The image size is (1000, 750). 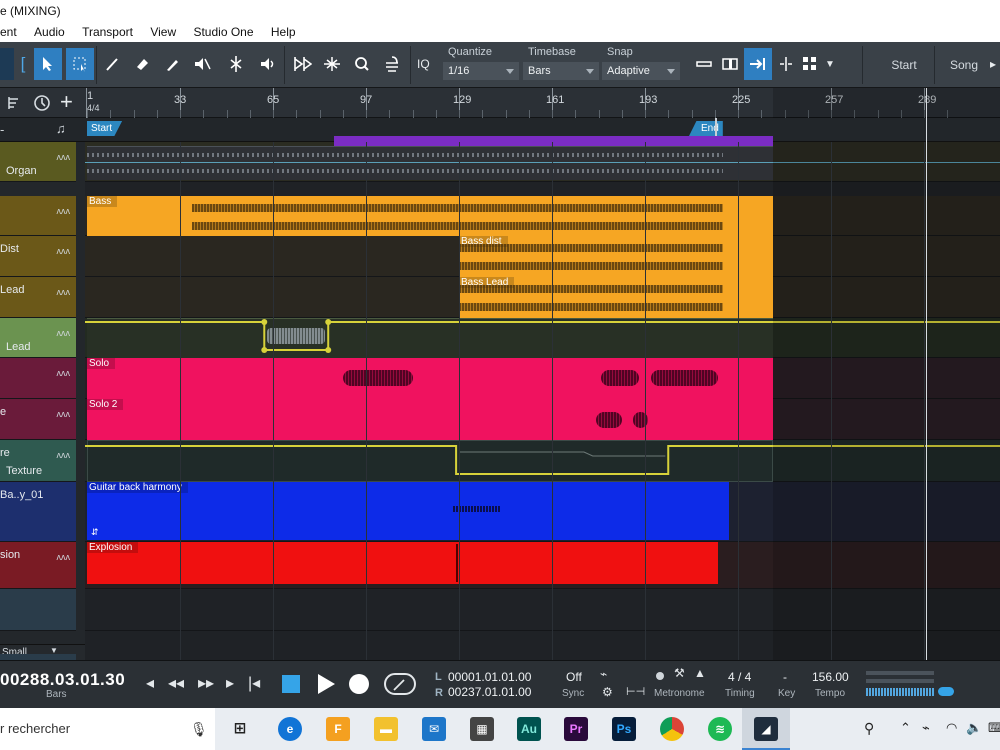 I want to click on menu-item-audio: Audio, so click(x=49, y=32).